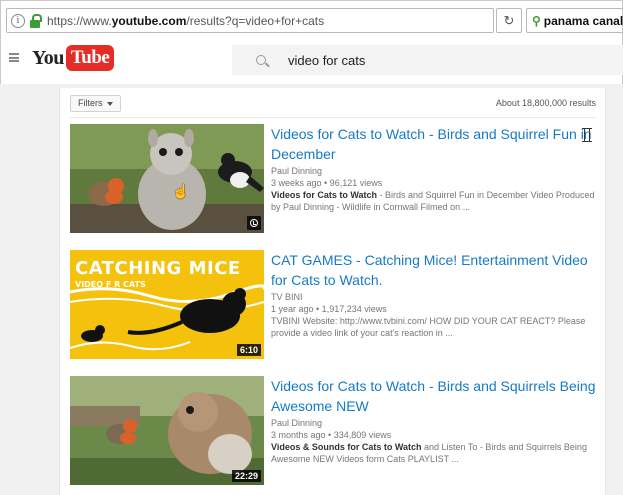 This screenshot has height=495, width=623. I want to click on url-prefix: https://www., so click(79, 20).